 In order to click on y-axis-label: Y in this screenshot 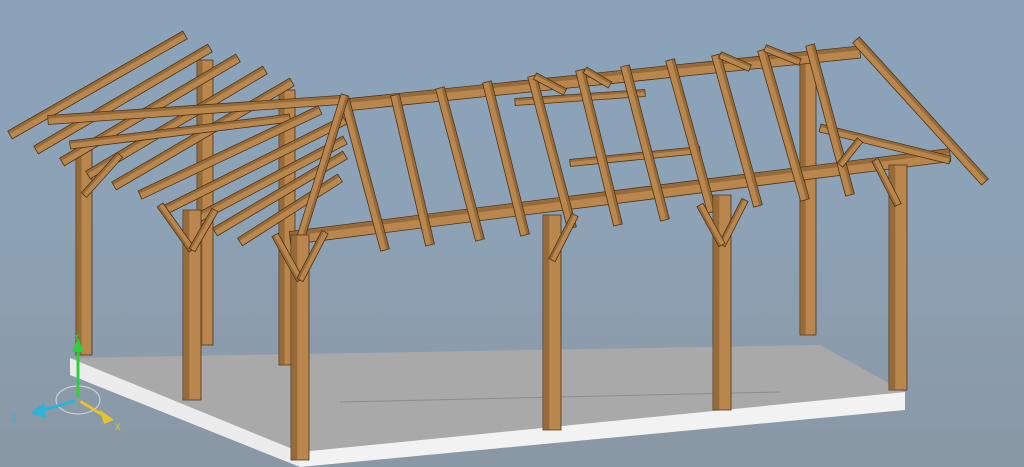, I will do `click(77, 338)`.